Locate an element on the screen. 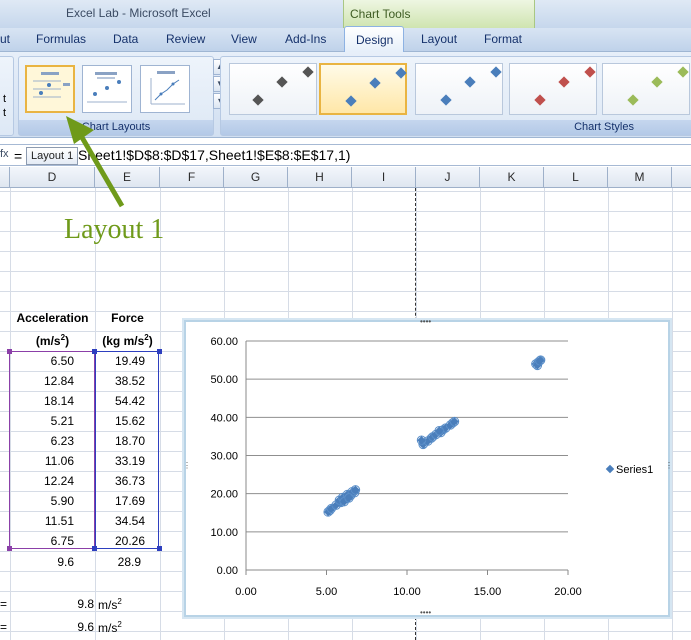  y-tick-label: 60.00 is located at coordinates (224, 342).